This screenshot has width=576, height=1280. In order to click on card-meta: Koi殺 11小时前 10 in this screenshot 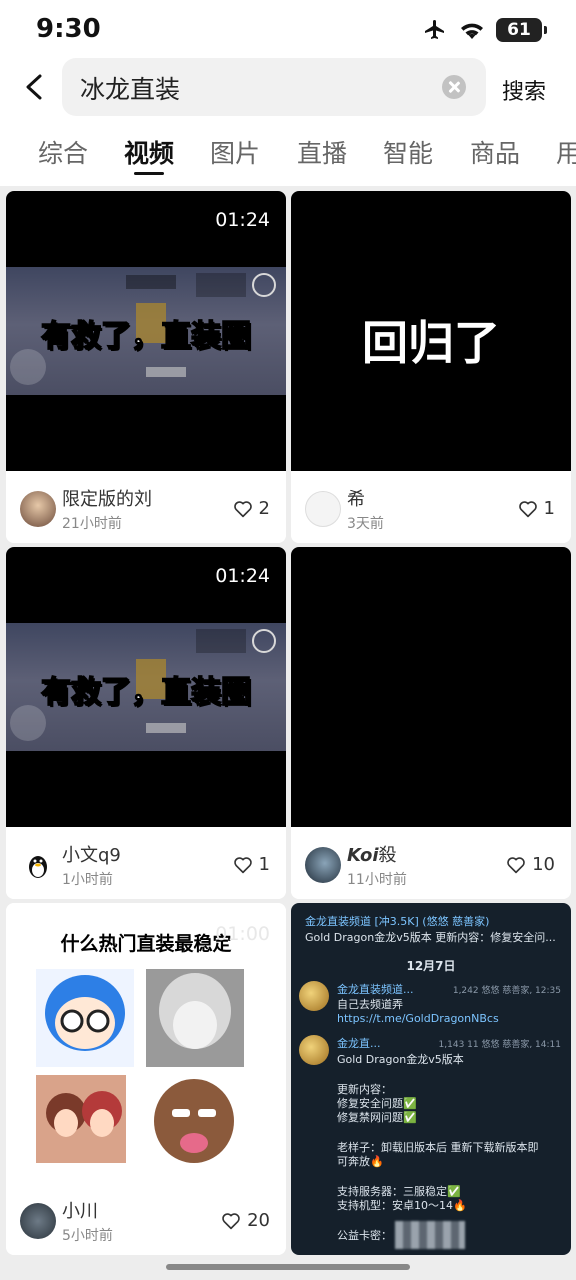, I will do `click(431, 863)`.